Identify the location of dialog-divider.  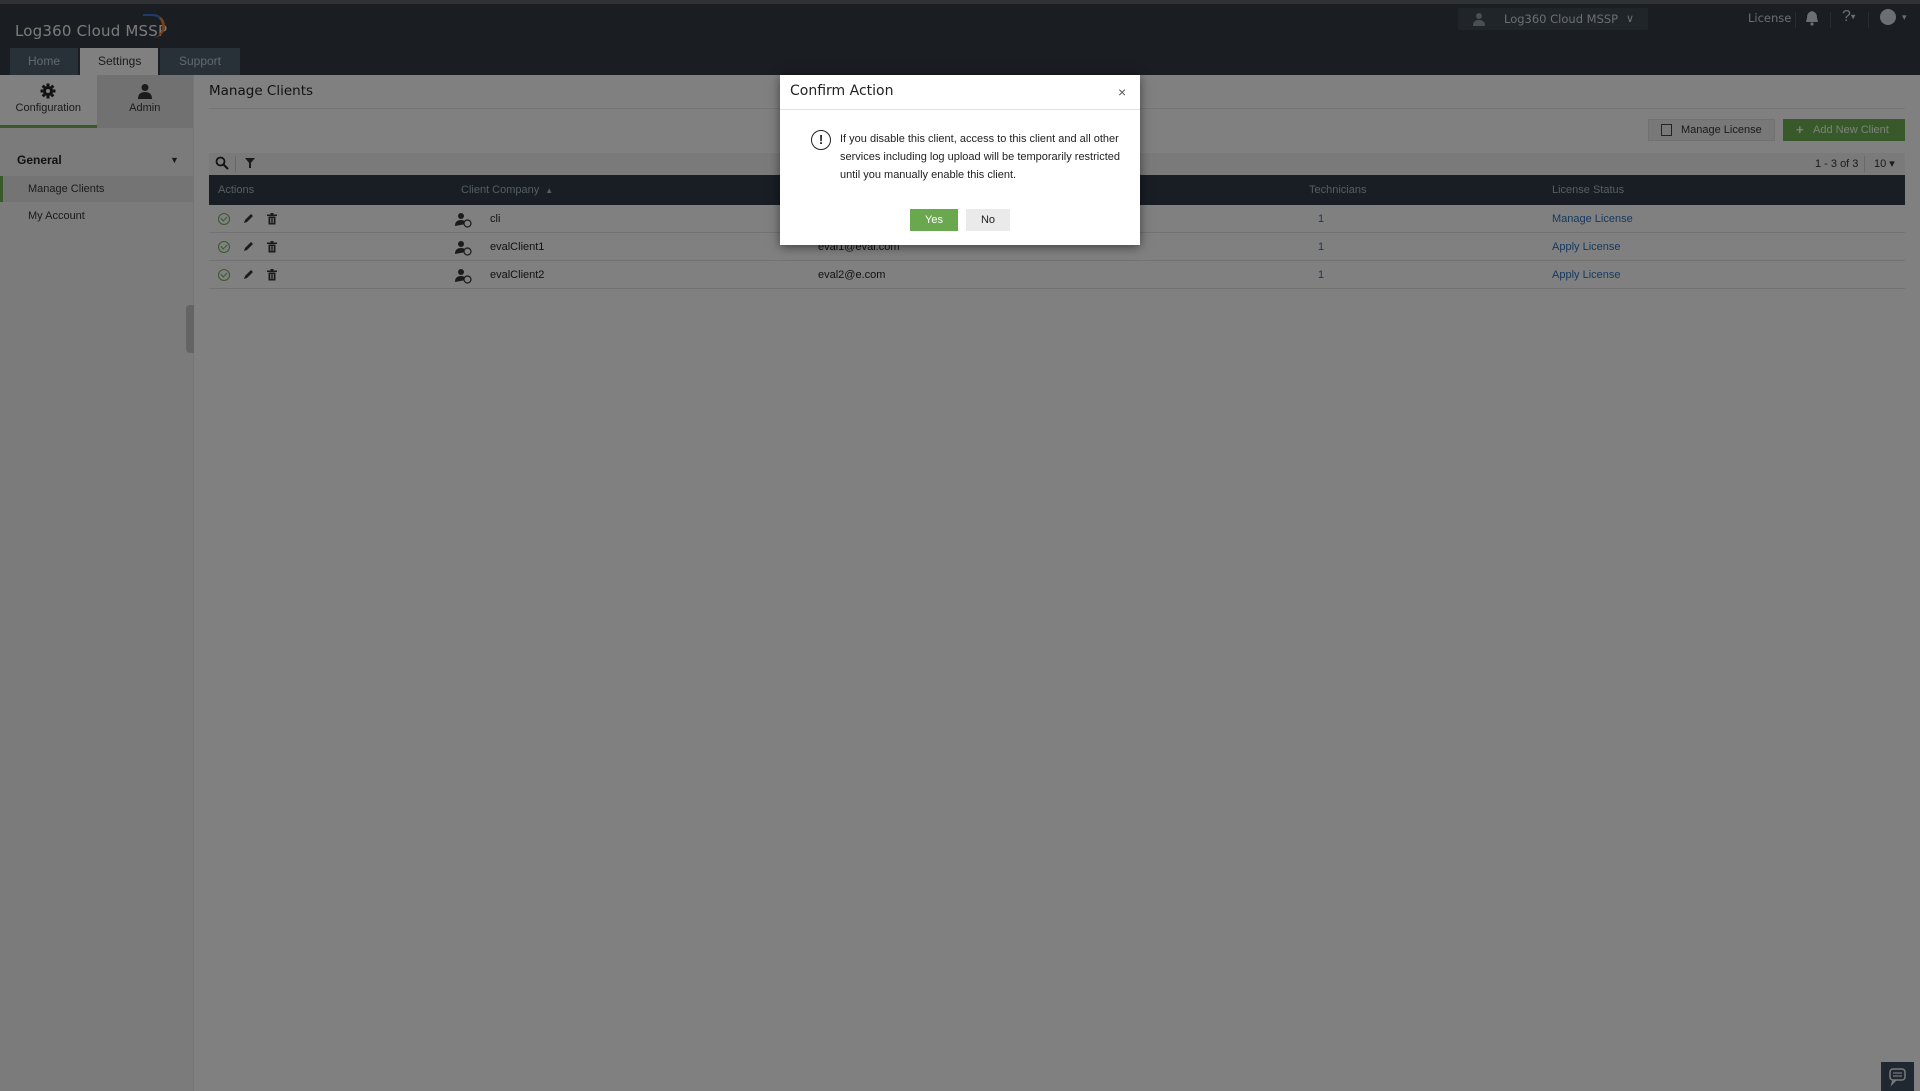
(960, 109).